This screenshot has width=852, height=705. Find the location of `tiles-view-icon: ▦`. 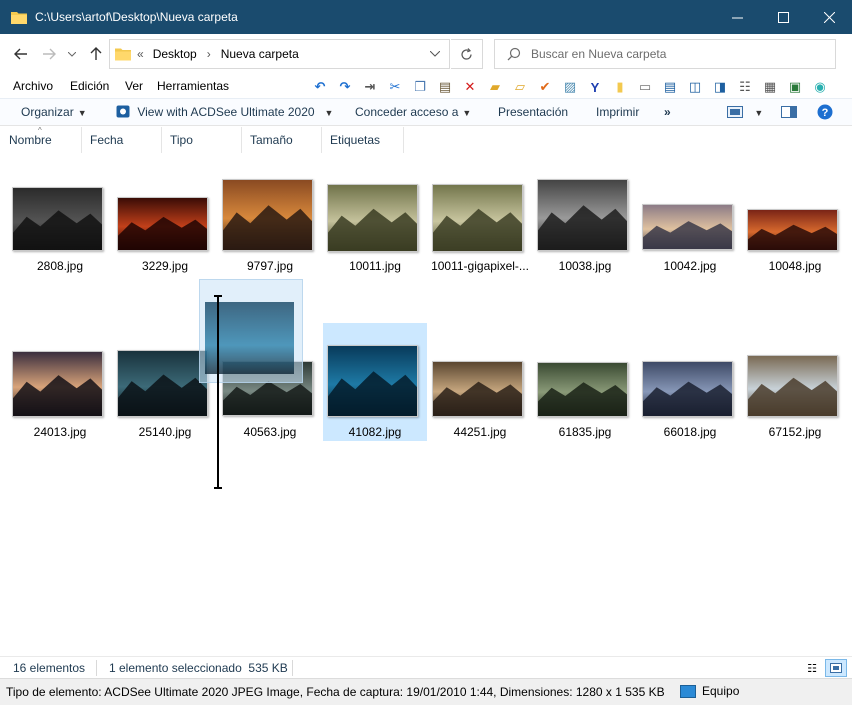

tiles-view-icon: ▦ is located at coordinates (770, 87).